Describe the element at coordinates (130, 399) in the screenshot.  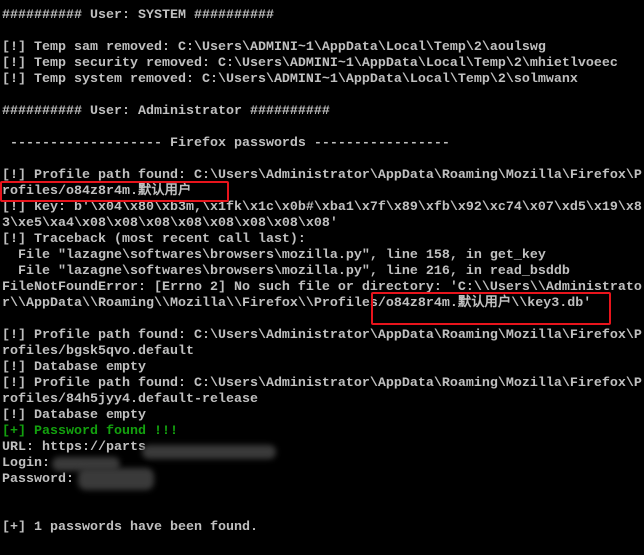
I see `terminal-line: rofiles/84h5jyy4.default-release` at that location.